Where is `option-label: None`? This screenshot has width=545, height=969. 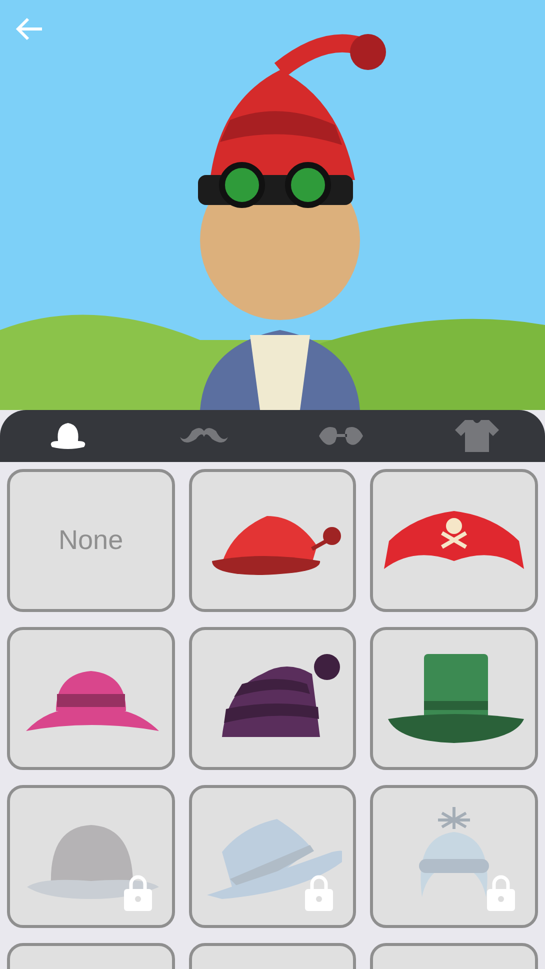 option-label: None is located at coordinates (91, 541).